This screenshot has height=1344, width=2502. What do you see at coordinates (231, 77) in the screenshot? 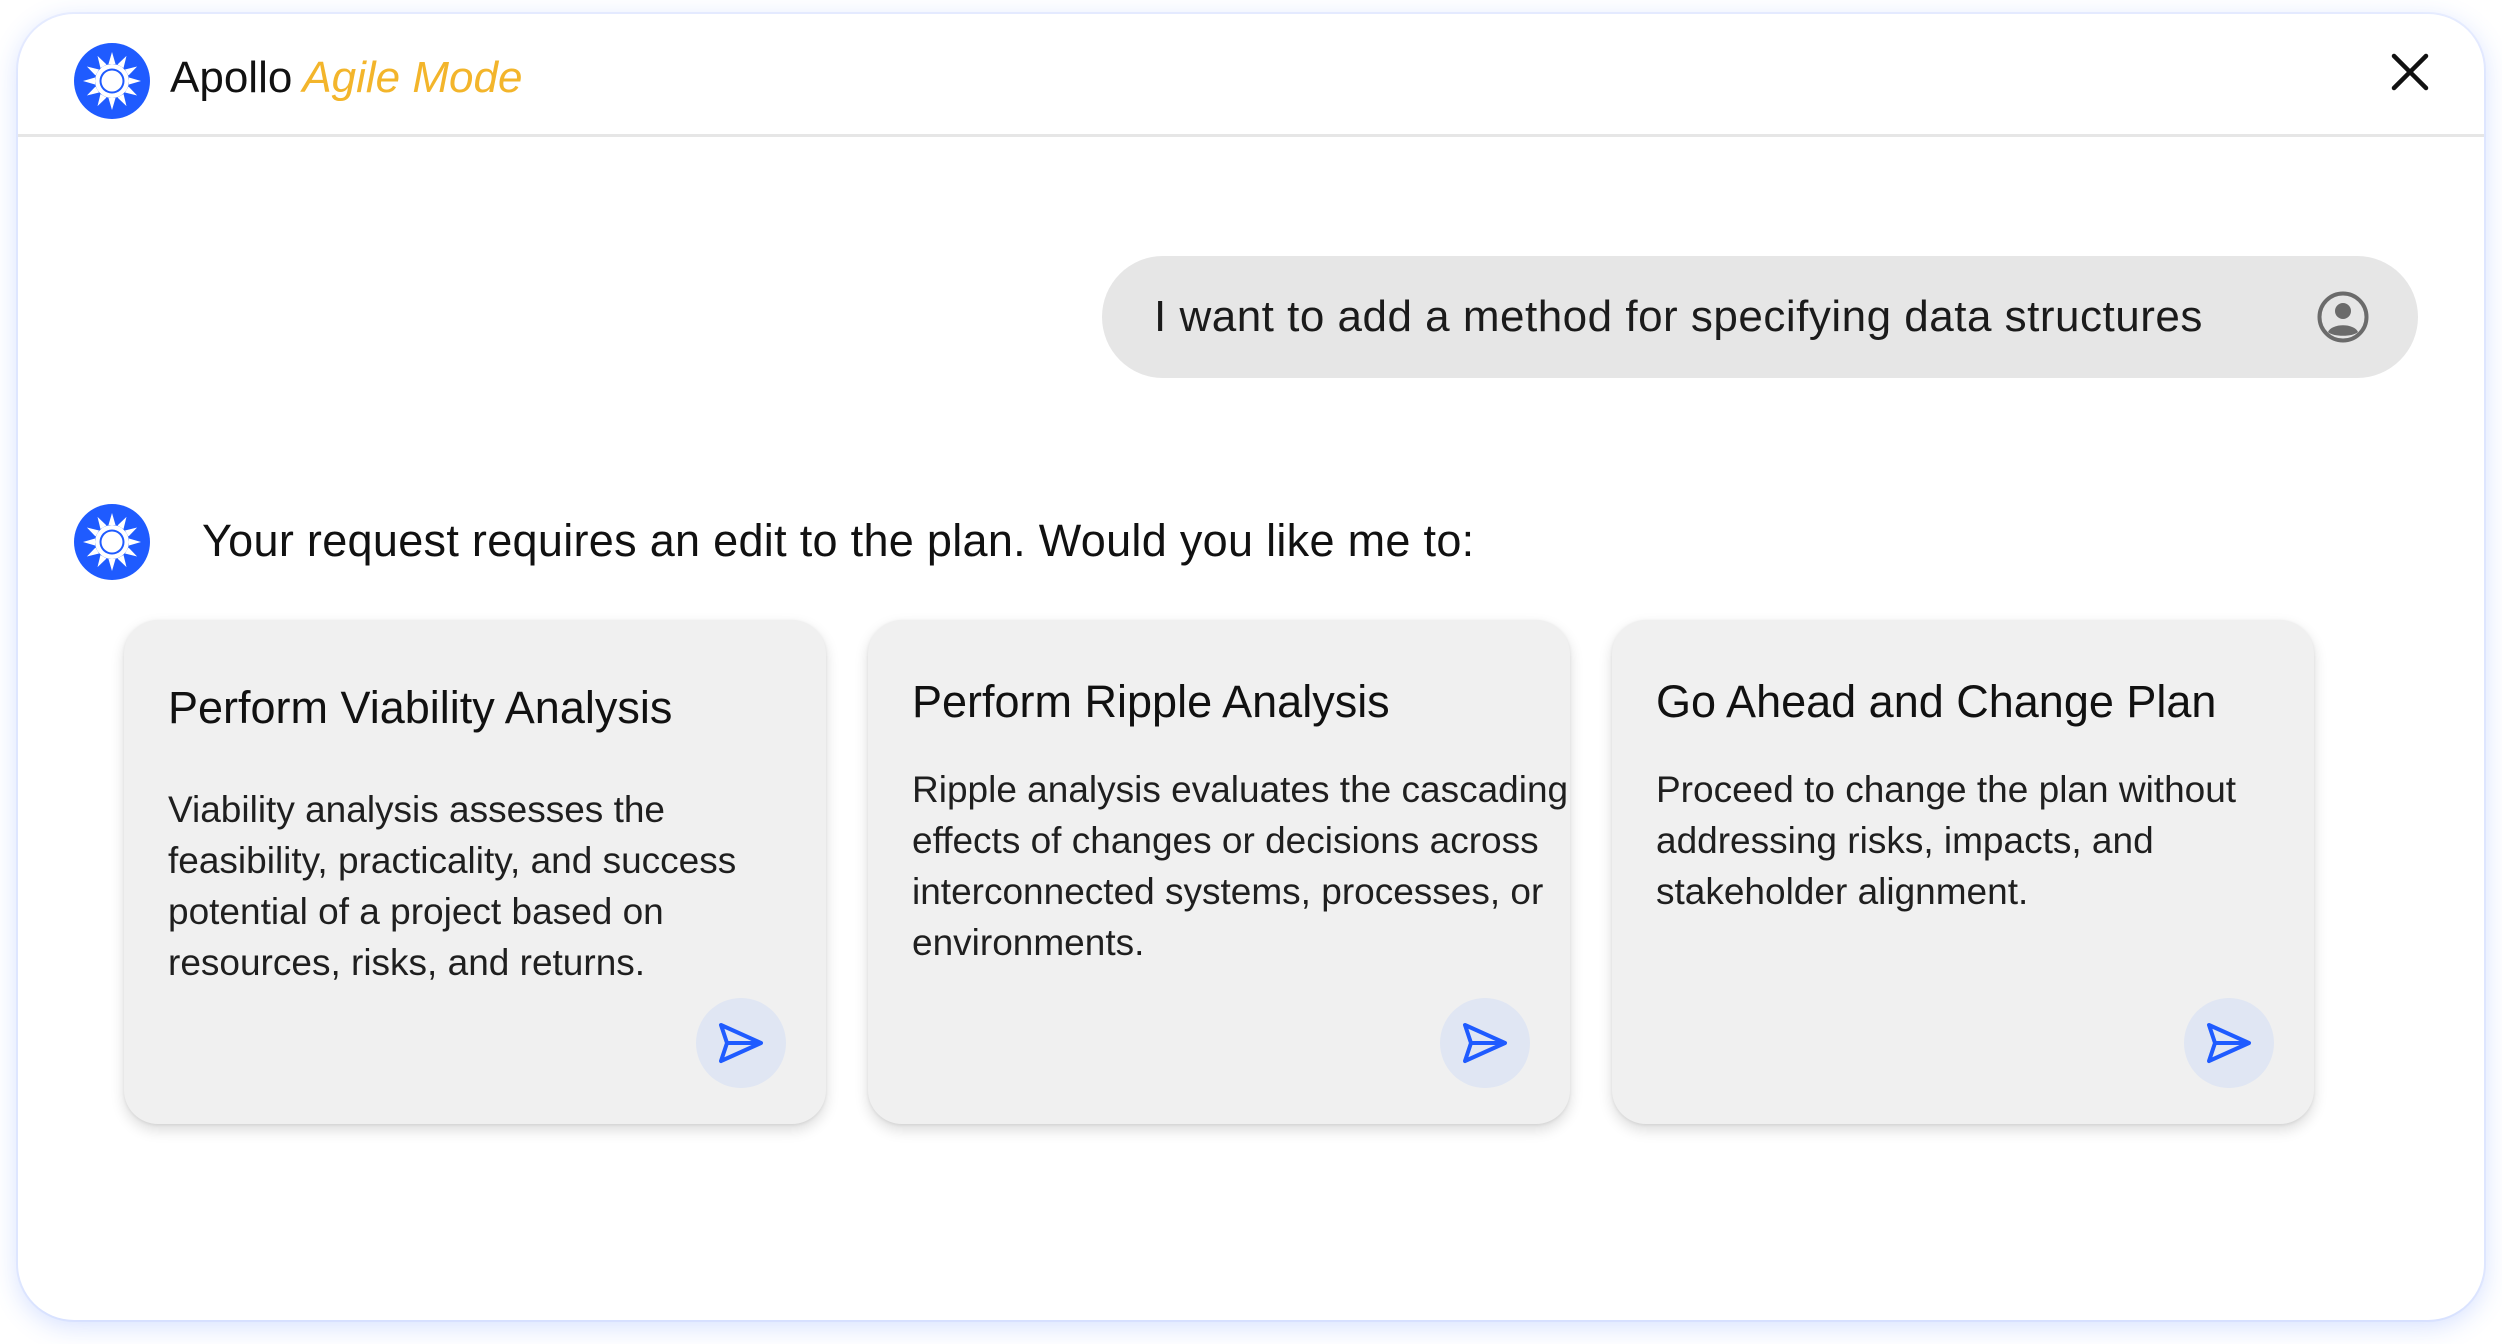
I see `app-name: Apollo` at bounding box center [231, 77].